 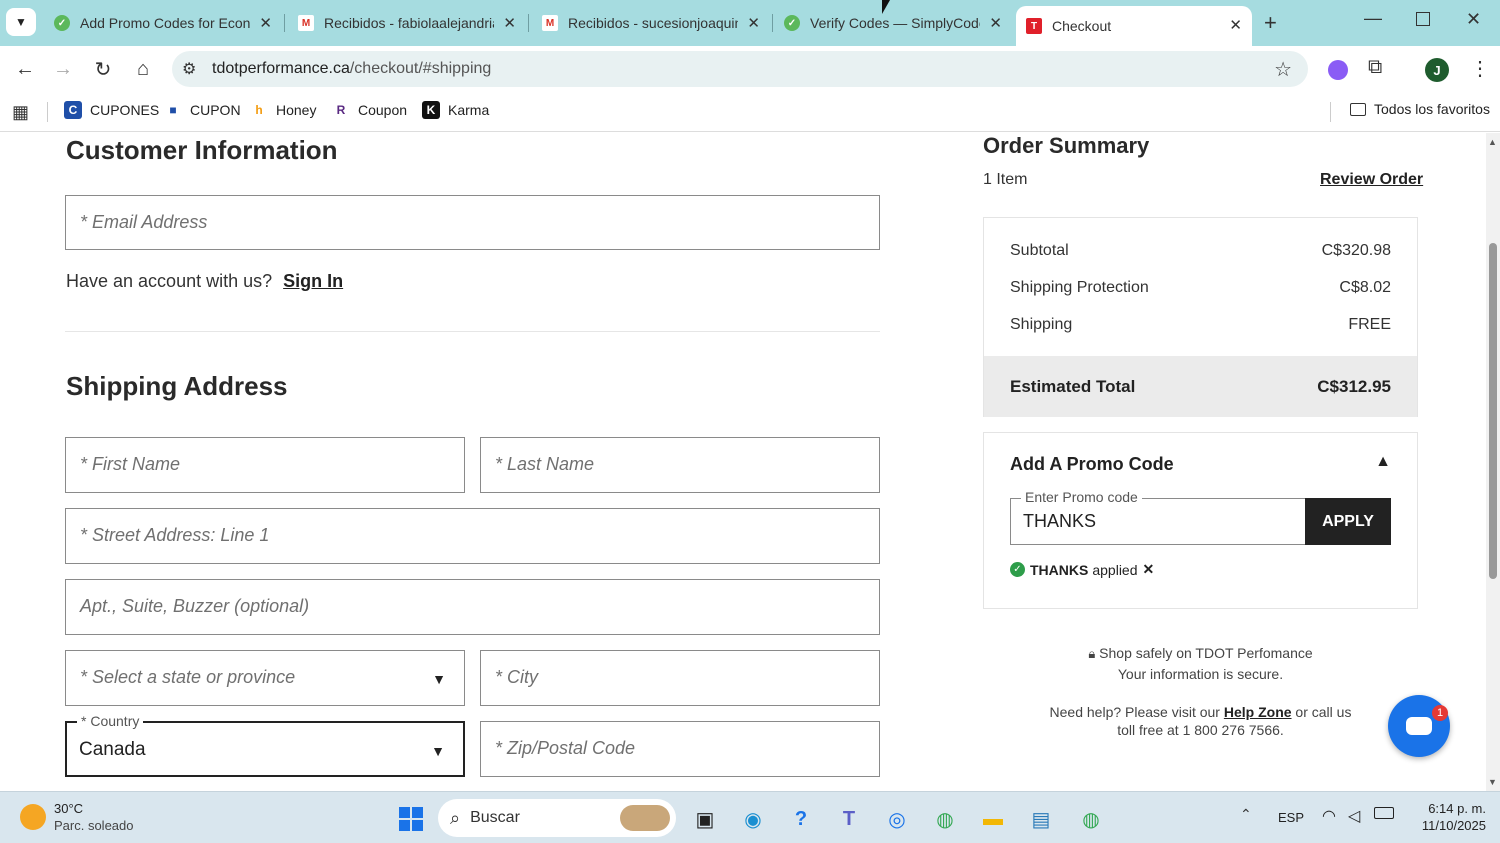 What do you see at coordinates (455, 817) in the screenshot?
I see `search-icon: ⌕` at bounding box center [455, 817].